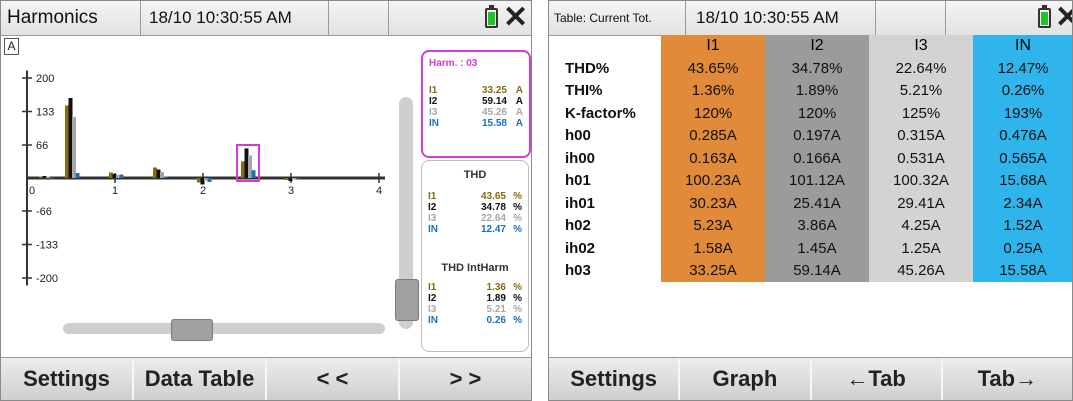  I want to click on thd-intharm-row: I3 5.21%, so click(475, 309).